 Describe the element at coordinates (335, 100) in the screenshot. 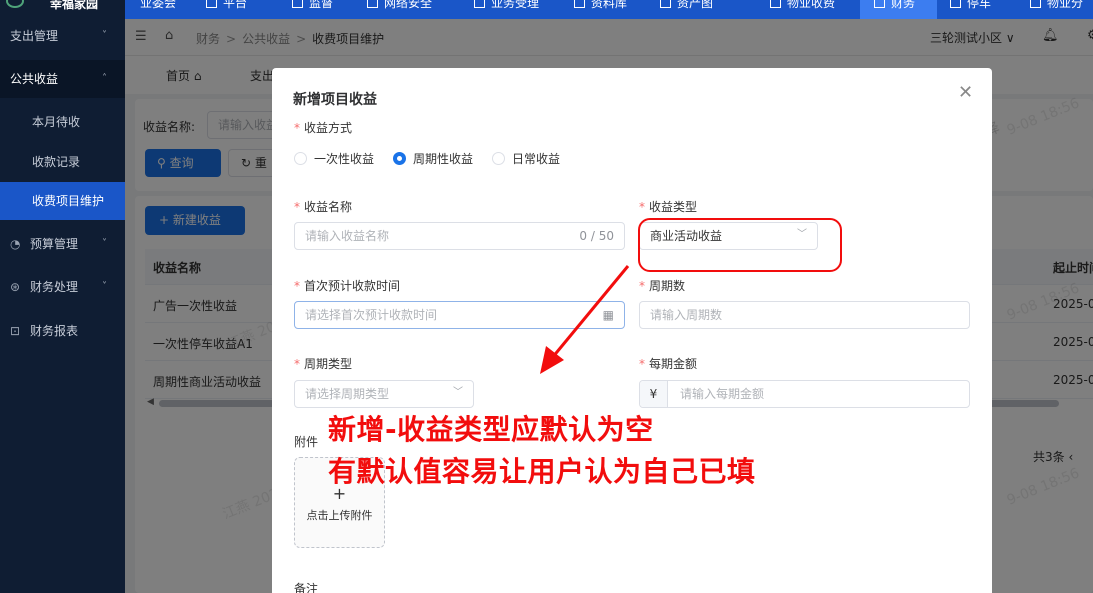

I see `dialog-title: 新增项目收益` at that location.